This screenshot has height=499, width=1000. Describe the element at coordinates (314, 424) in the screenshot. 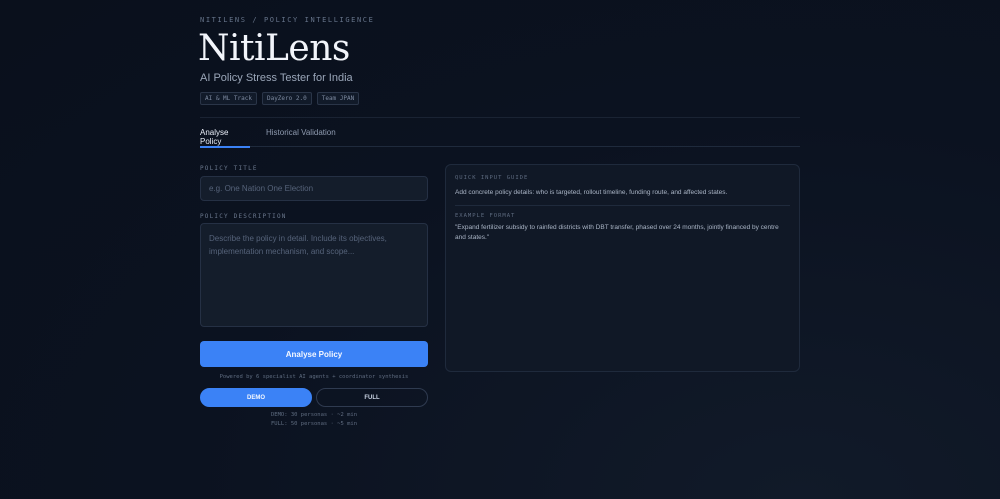

I see `full-mode-note: FULL: 50 personas · ~5 min` at that location.